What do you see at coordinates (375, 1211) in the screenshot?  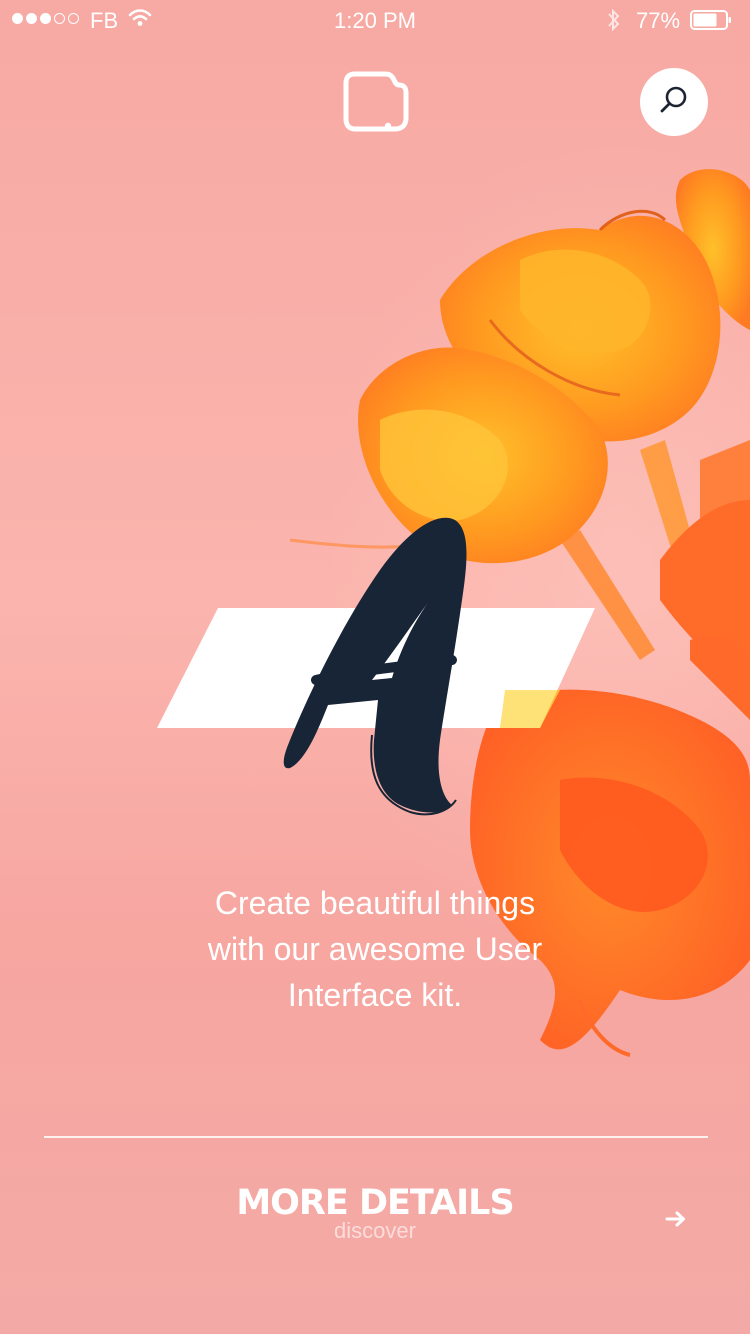 I see `more-details-button: MORE DETAILS discover` at bounding box center [375, 1211].